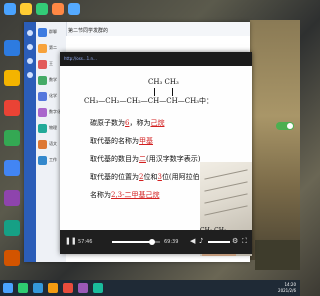 The width and height of the screenshot is (320, 296). What do you see at coordinates (163, 82) in the screenshot?
I see `structure-branches: CH₃ CH₃` at bounding box center [163, 82].